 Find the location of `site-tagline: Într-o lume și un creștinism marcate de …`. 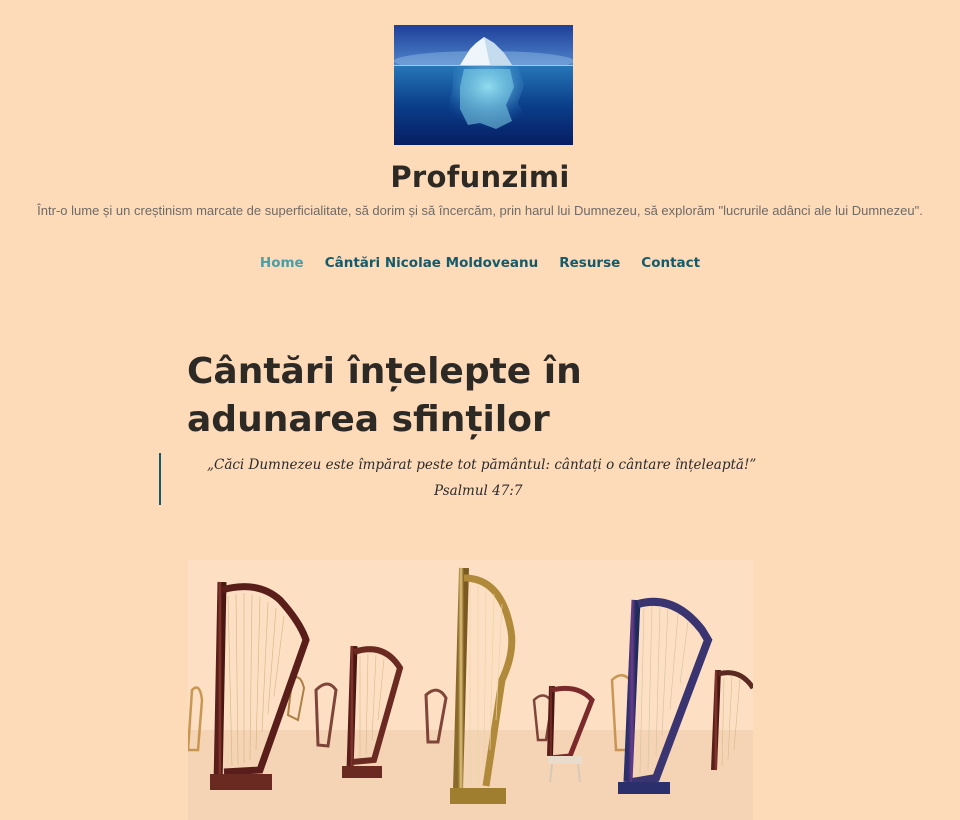

site-tagline: Într-o lume și un creștinism marcate de … is located at coordinates (480, 210).